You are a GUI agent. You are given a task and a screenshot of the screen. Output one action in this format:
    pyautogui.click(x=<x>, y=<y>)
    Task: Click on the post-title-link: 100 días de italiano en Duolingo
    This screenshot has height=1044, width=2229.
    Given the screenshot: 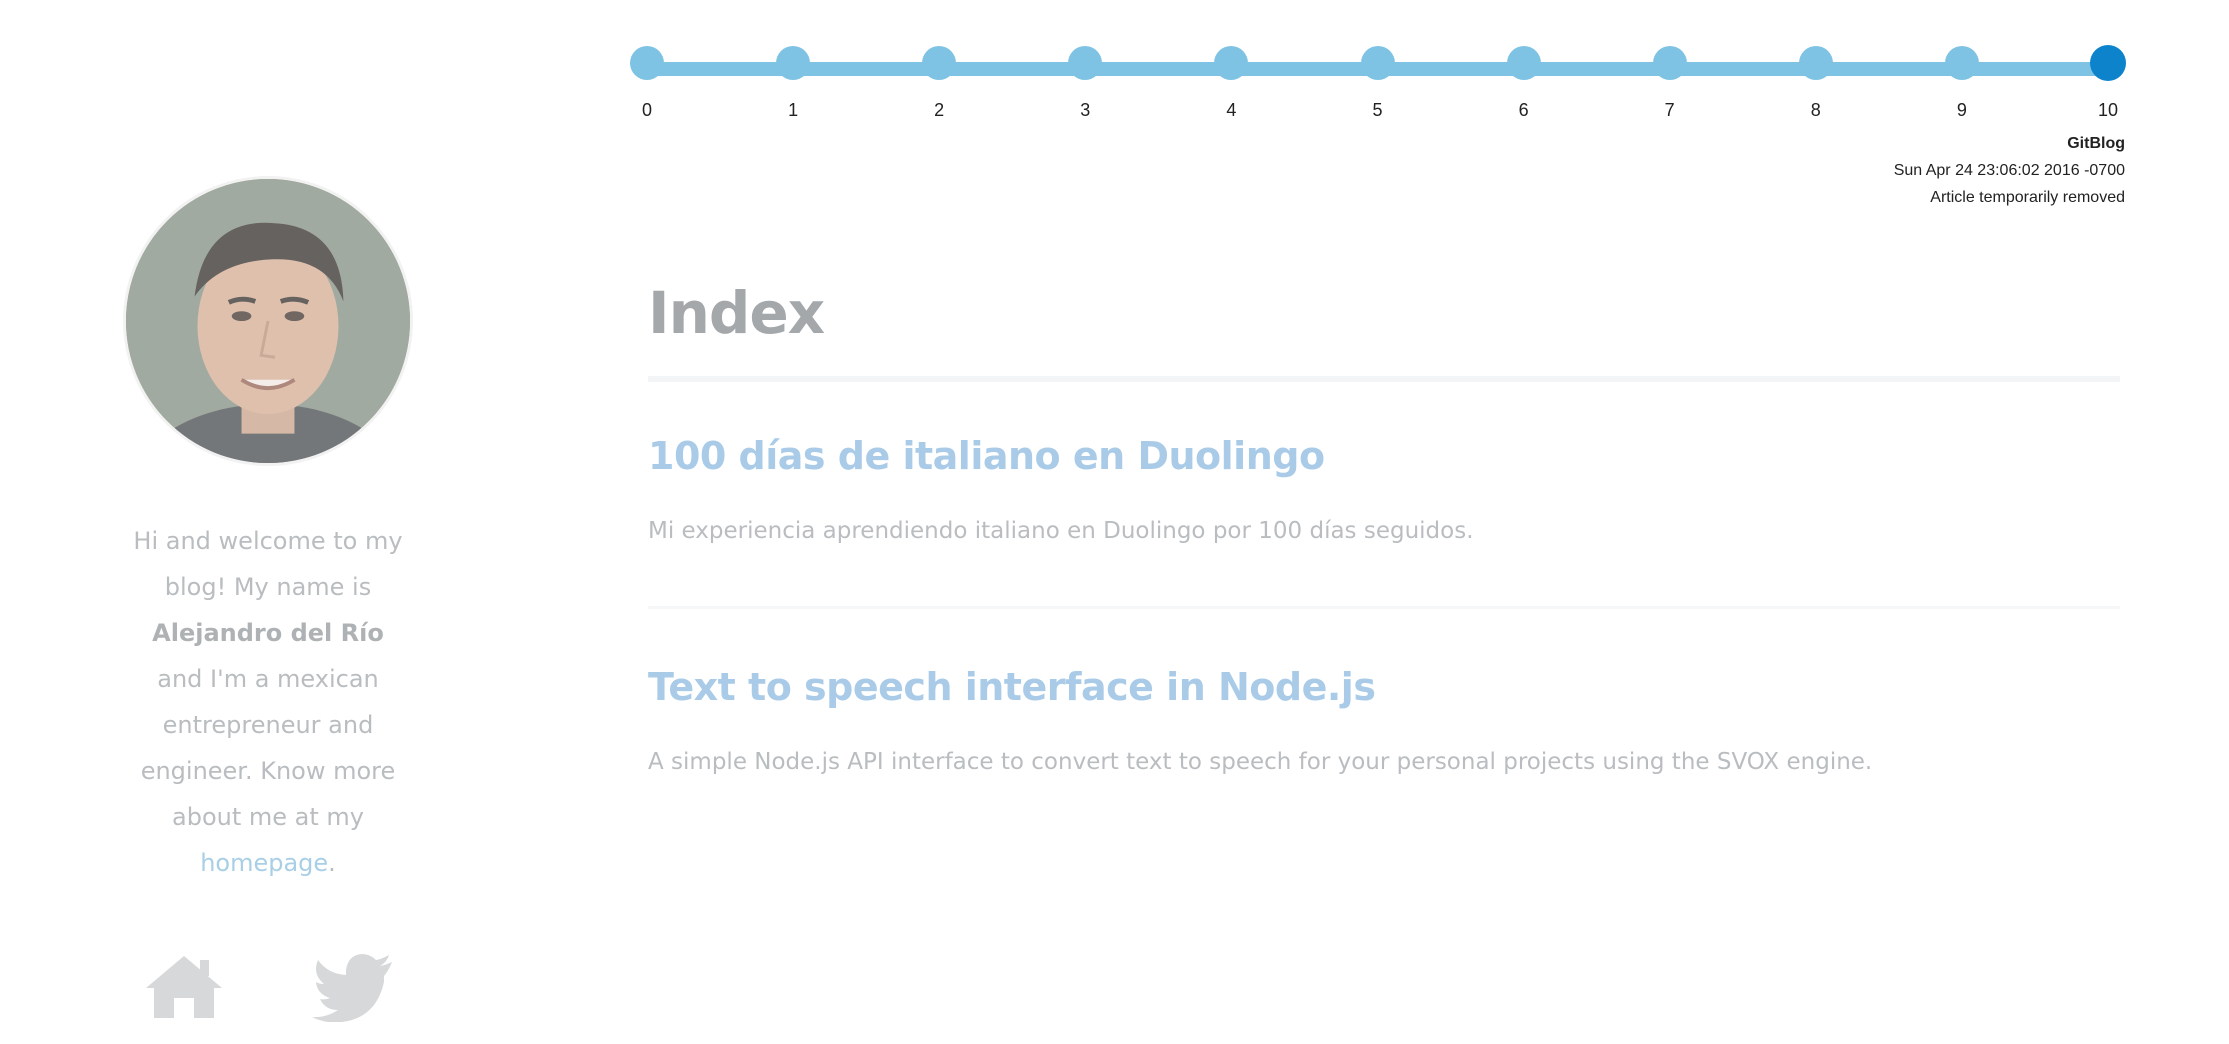 What is the action you would take?
    pyautogui.click(x=1384, y=456)
    